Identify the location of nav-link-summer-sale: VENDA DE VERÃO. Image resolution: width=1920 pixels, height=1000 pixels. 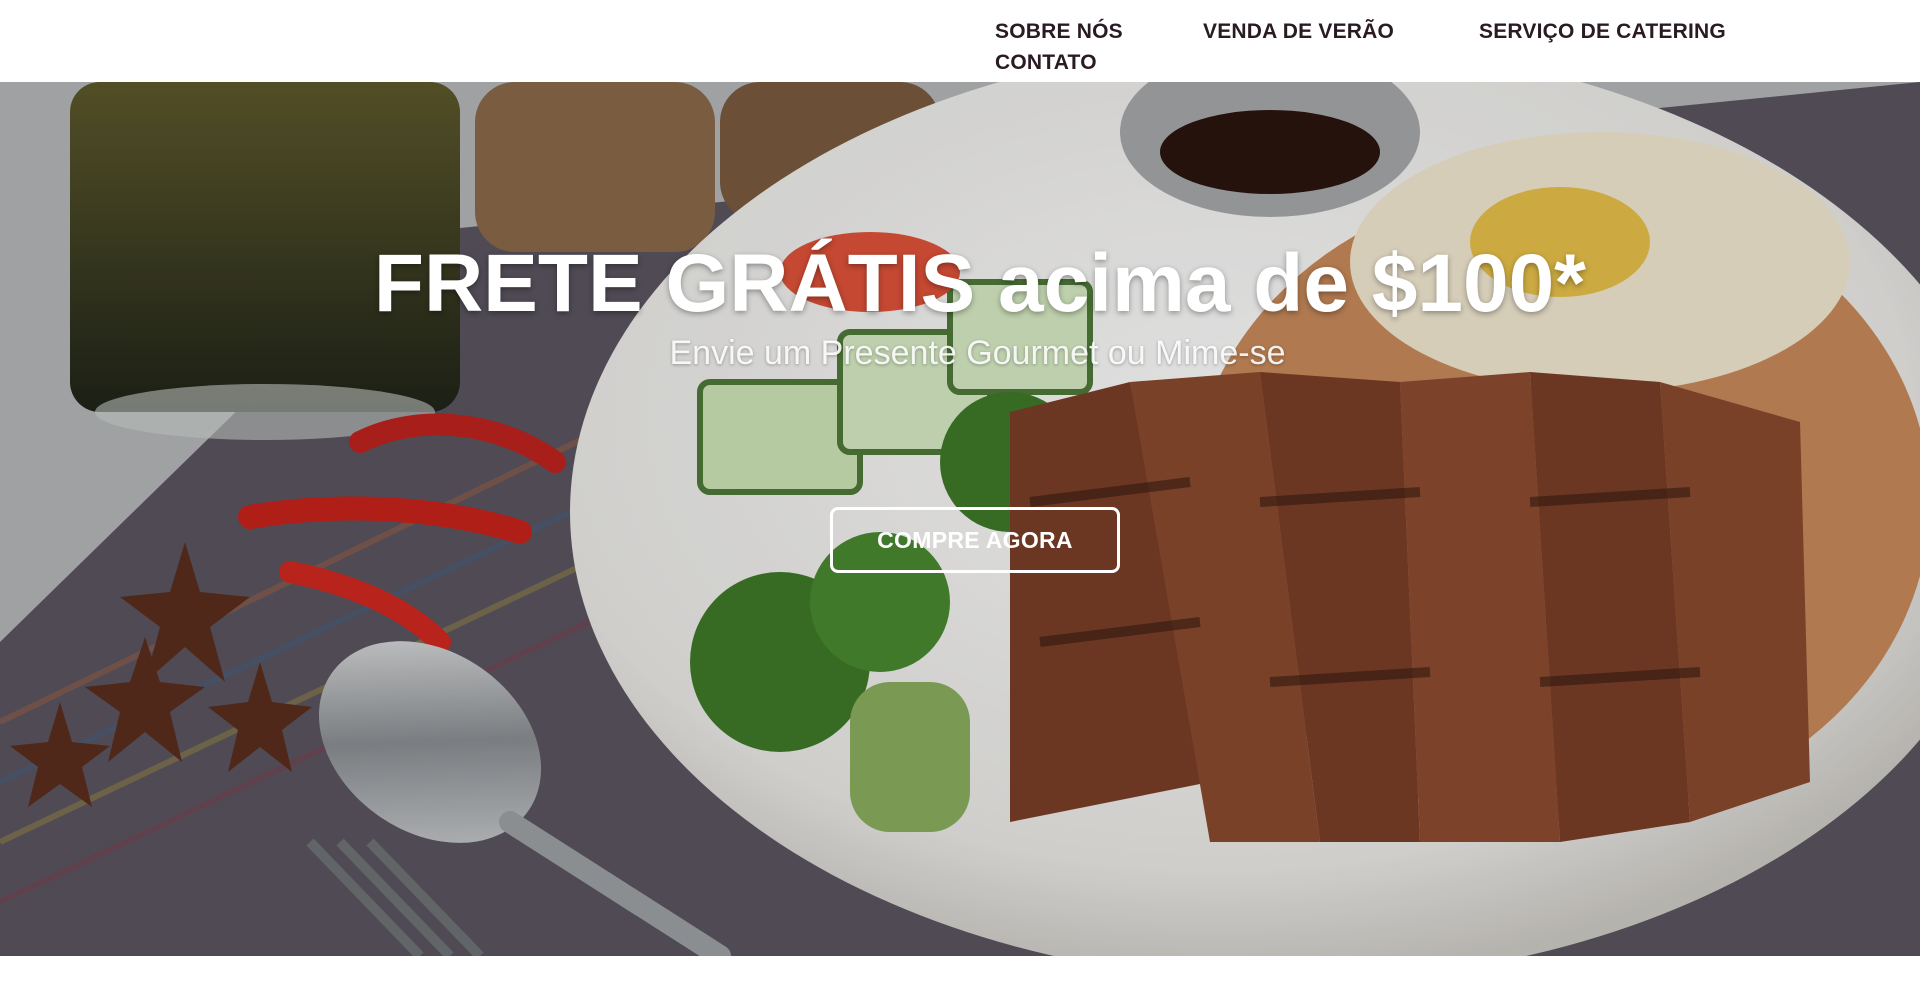
(1298, 32).